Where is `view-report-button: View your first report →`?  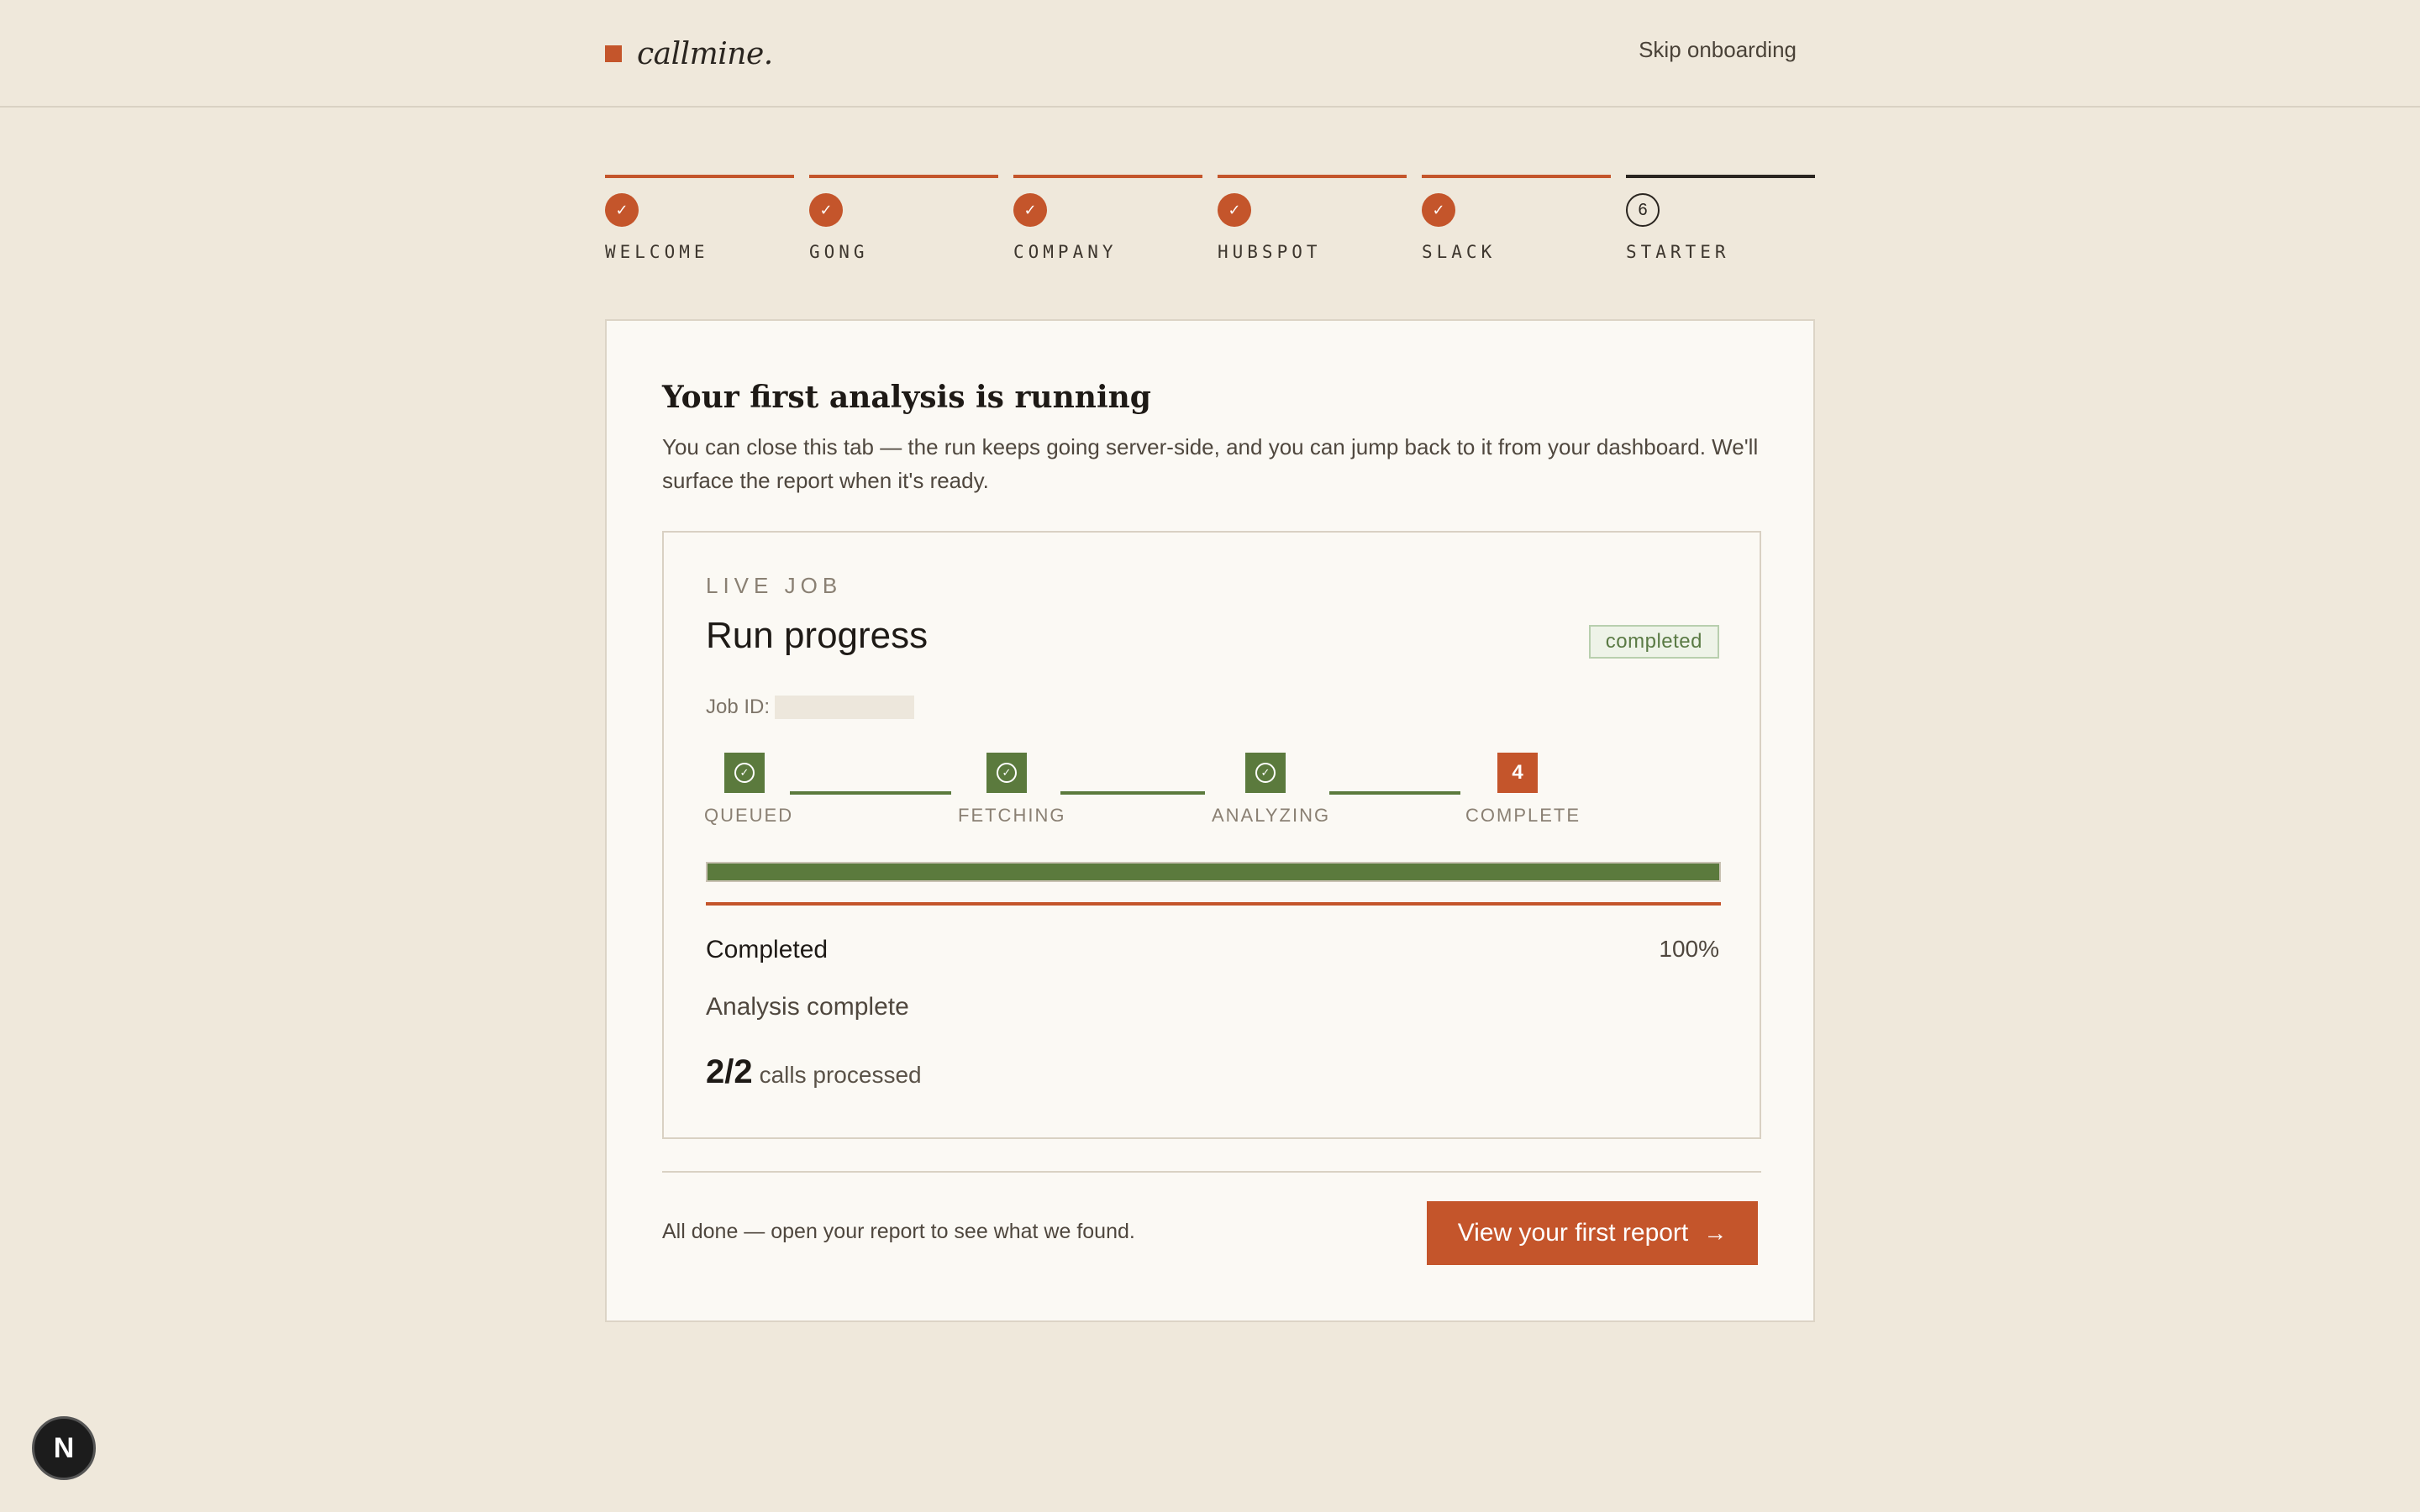 view-report-button: View your first report → is located at coordinates (1592, 1233).